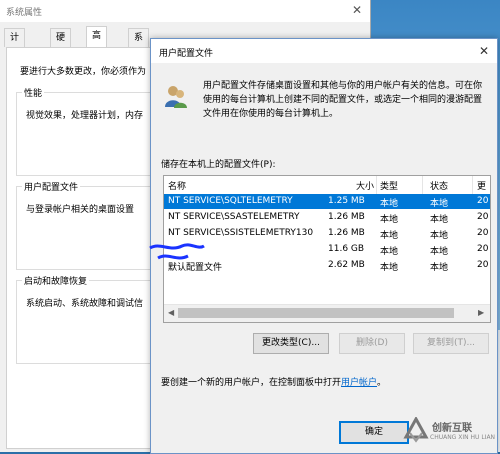  Describe the element at coordinates (316, 313) in the screenshot. I see `scrollbar-thumb` at that location.